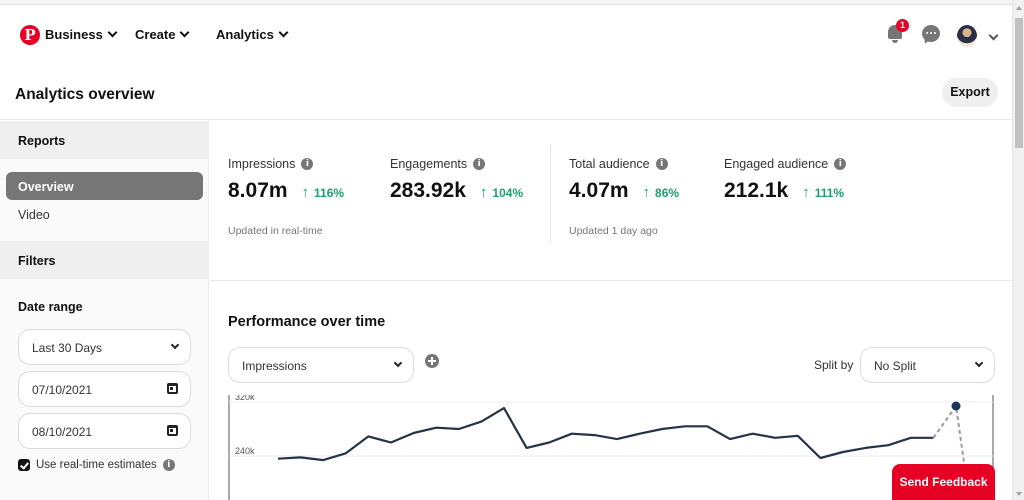 The image size is (1024, 500). Describe the element at coordinates (67, 348) in the screenshot. I see `date-range-value: Last 30 Days` at that location.